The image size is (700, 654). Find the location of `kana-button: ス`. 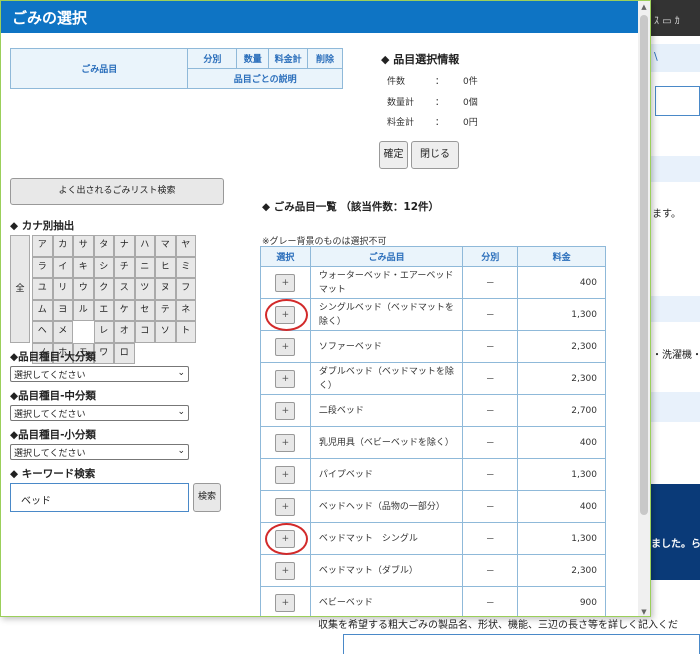

kana-button: ス is located at coordinates (124, 289).